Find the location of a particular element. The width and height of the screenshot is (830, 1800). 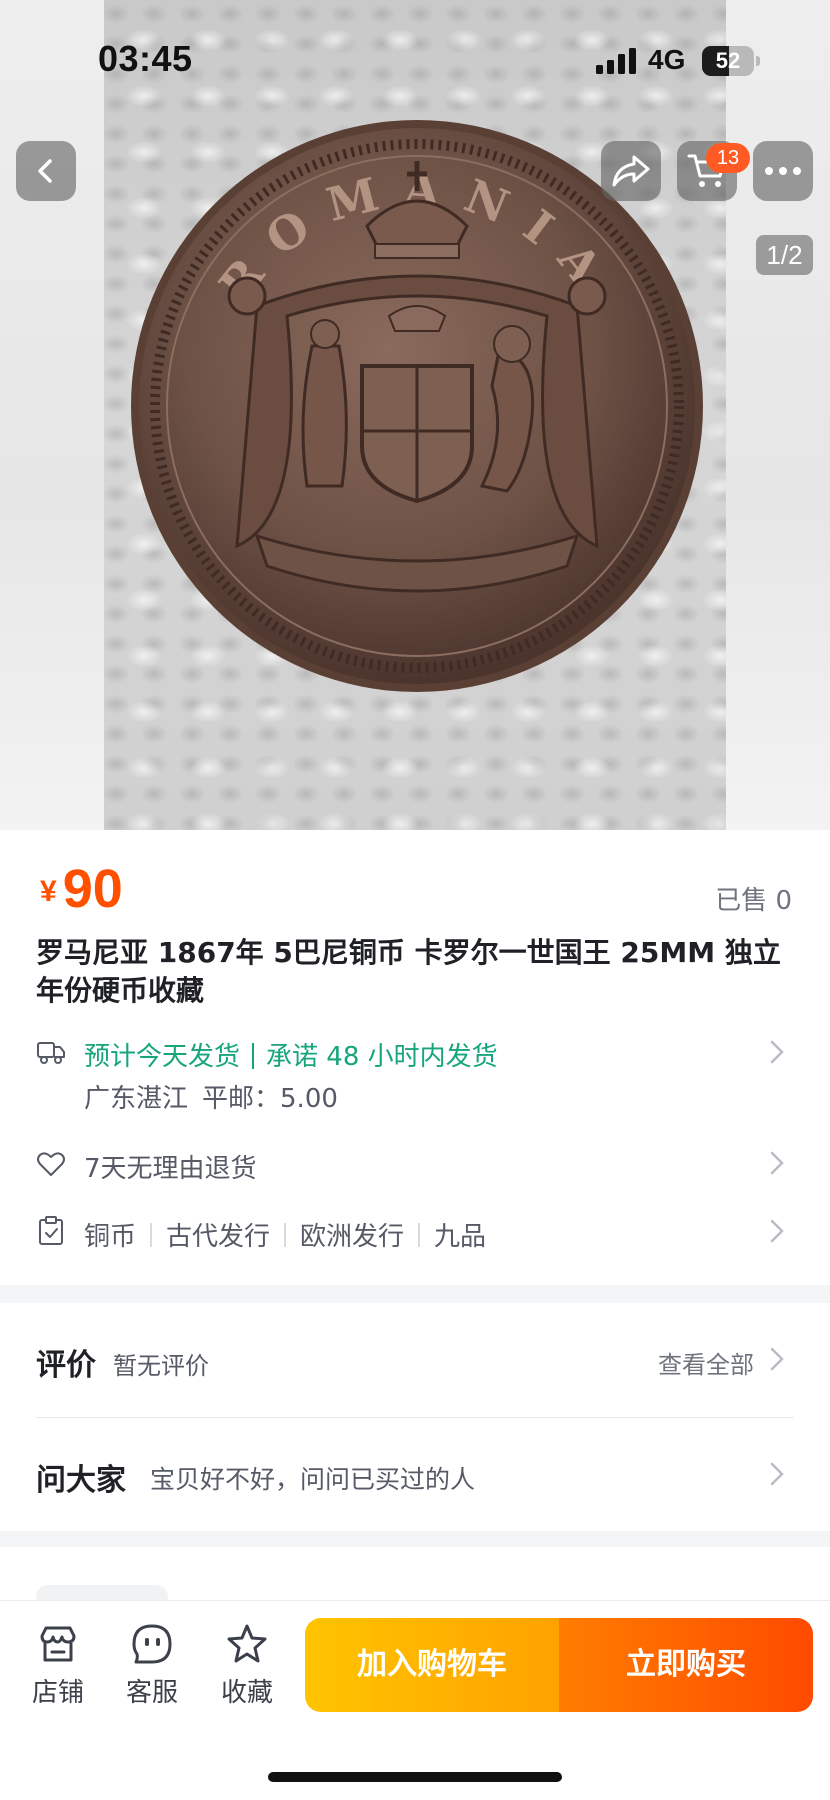

ask-subtitle: 宝贝好不好，问问已买过的人 is located at coordinates (312, 1478).